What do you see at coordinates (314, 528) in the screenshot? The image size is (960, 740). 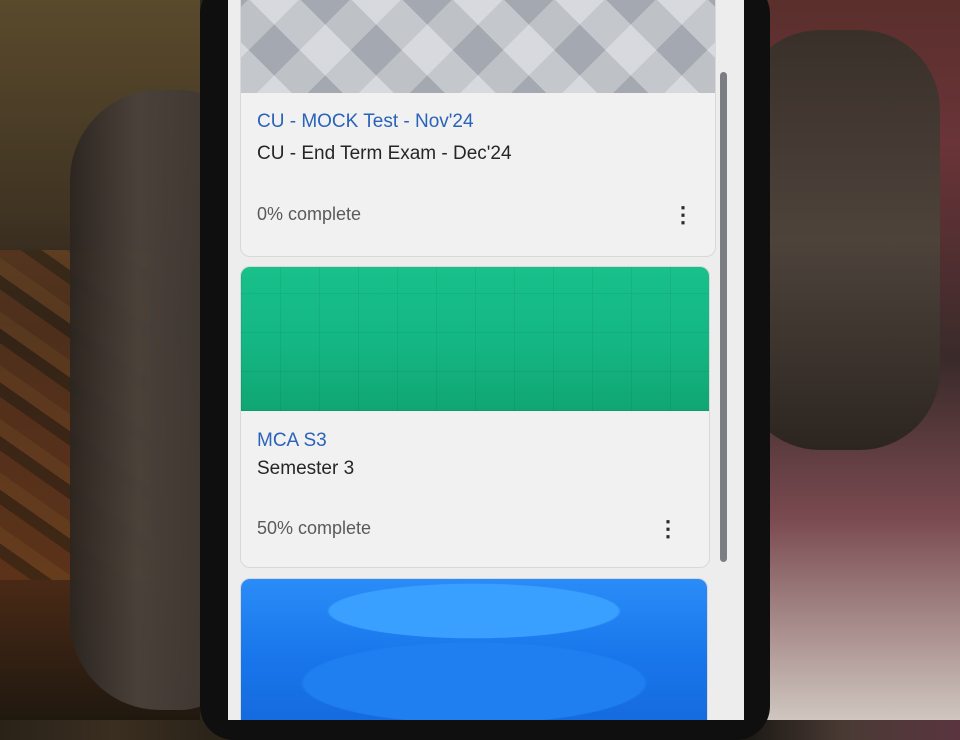 I see `course-progress: 50% complete` at bounding box center [314, 528].